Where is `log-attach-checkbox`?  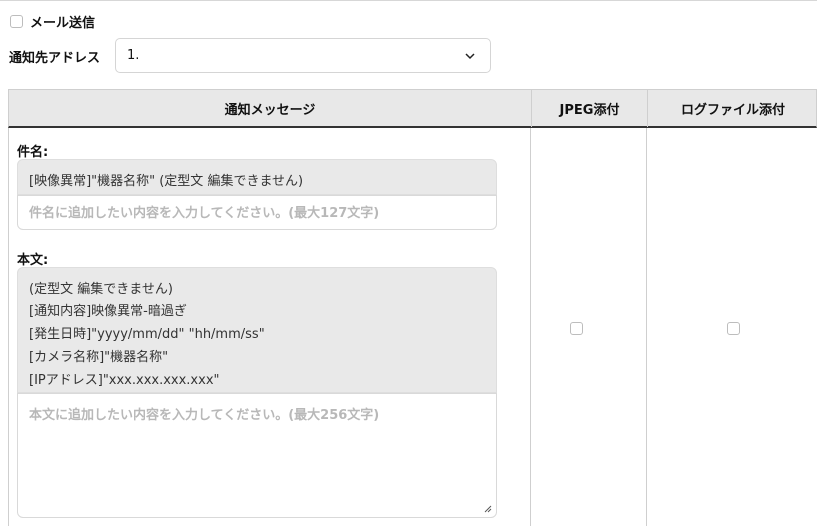
log-attach-checkbox is located at coordinates (733, 328).